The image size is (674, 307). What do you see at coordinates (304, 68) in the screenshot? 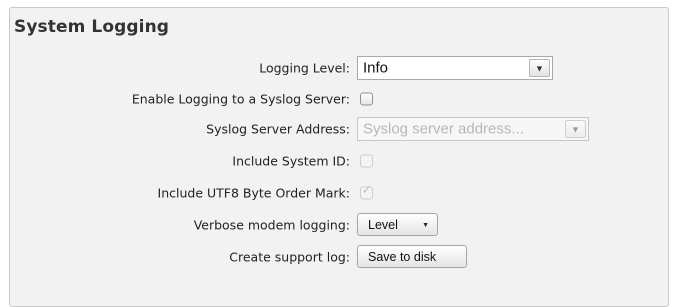
I see `logging-level-label: Logging Level:` at bounding box center [304, 68].